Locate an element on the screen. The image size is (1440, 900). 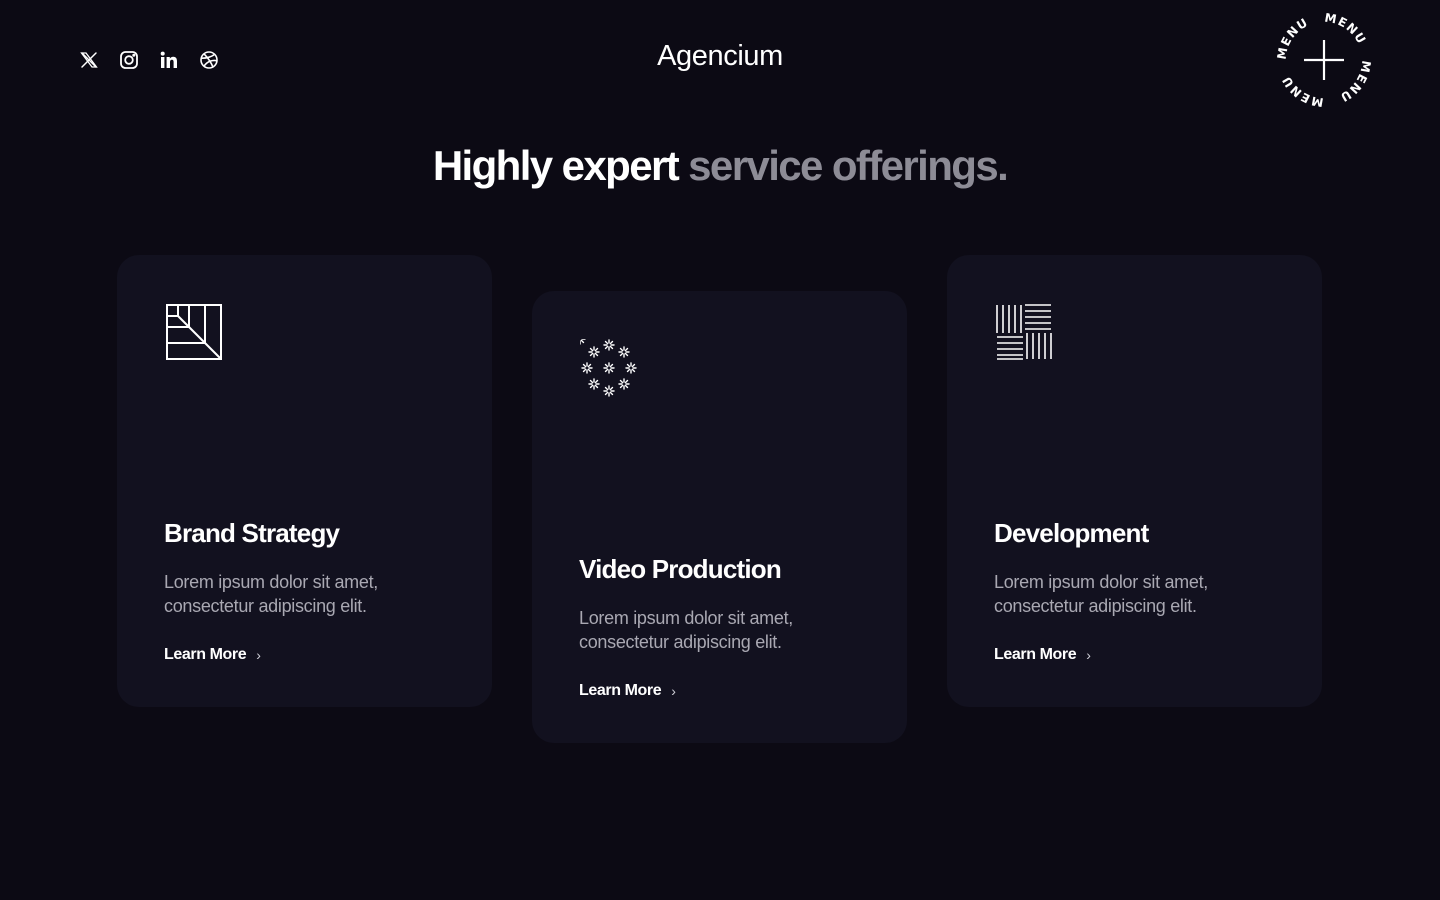
service-title: Development is located at coordinates (1071, 533).